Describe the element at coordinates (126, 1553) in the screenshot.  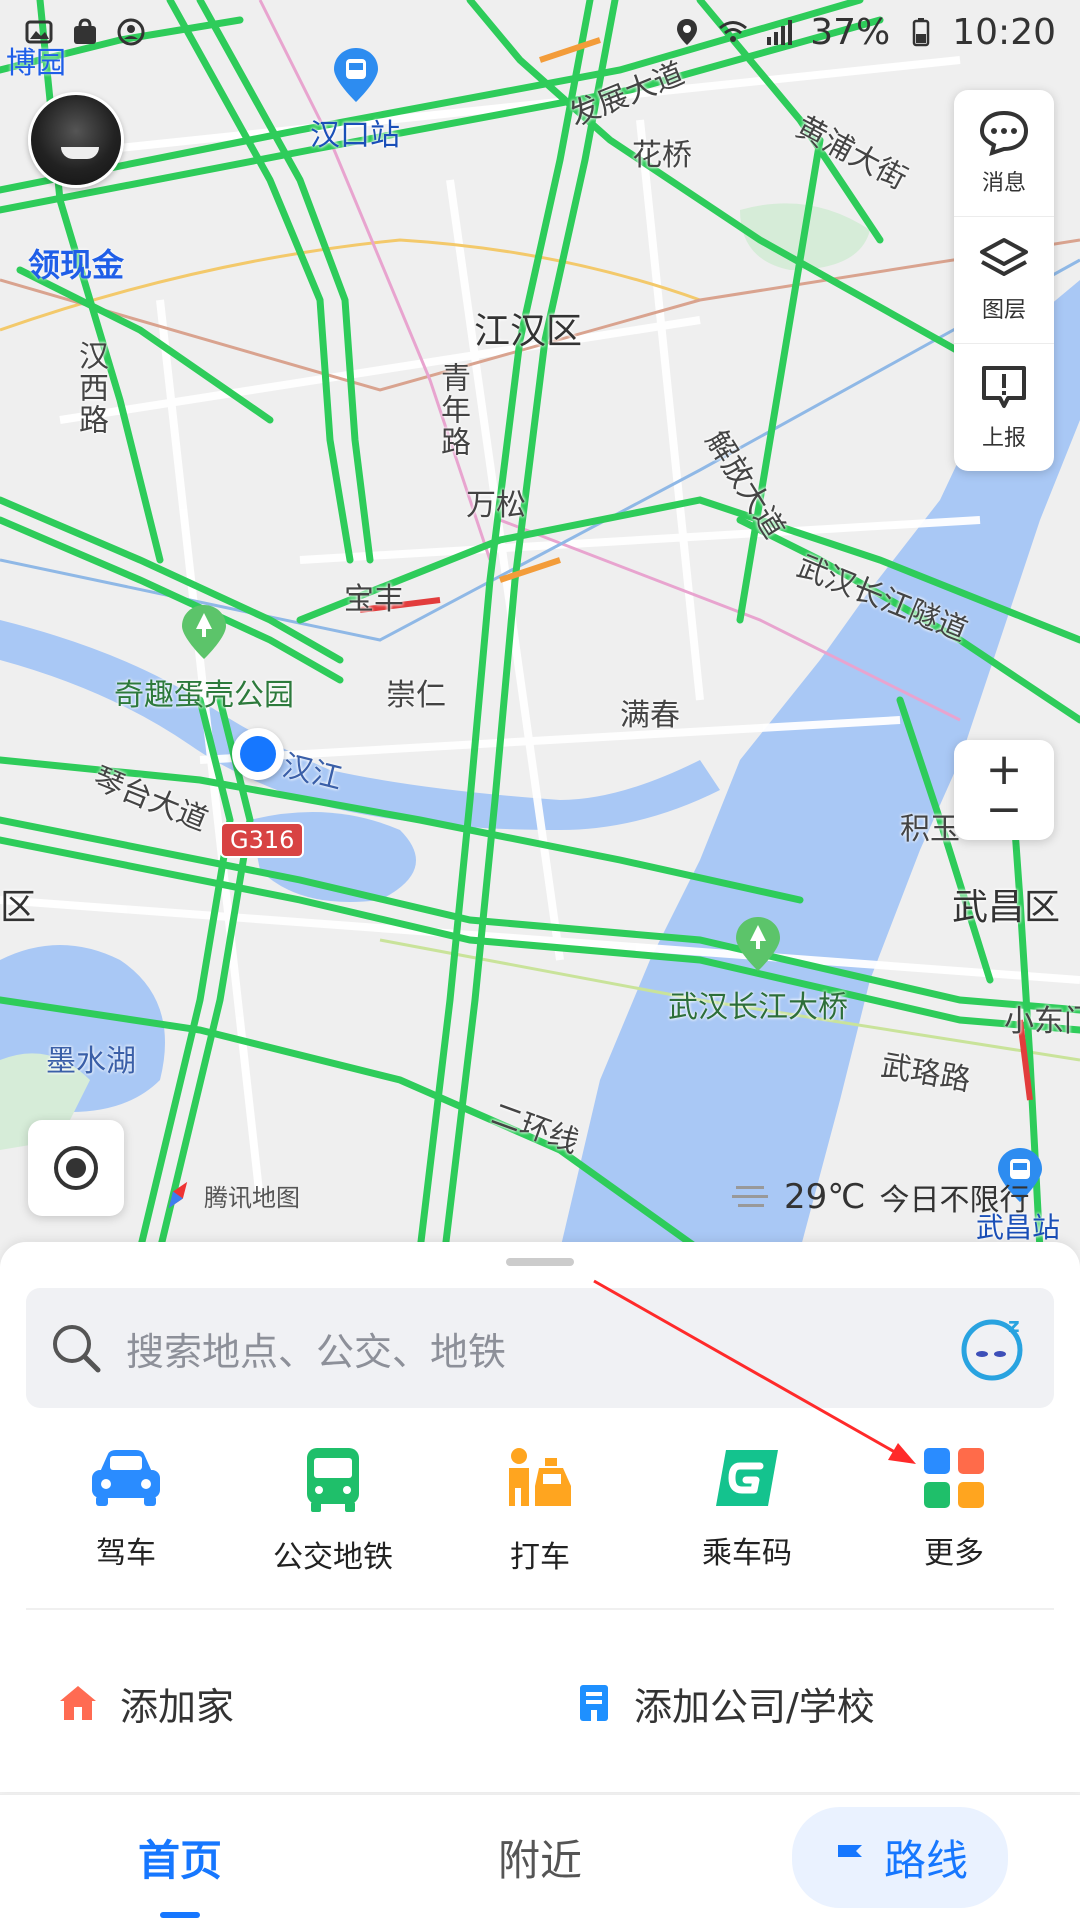
I see `shortcut-drive-label: 驾车` at that location.